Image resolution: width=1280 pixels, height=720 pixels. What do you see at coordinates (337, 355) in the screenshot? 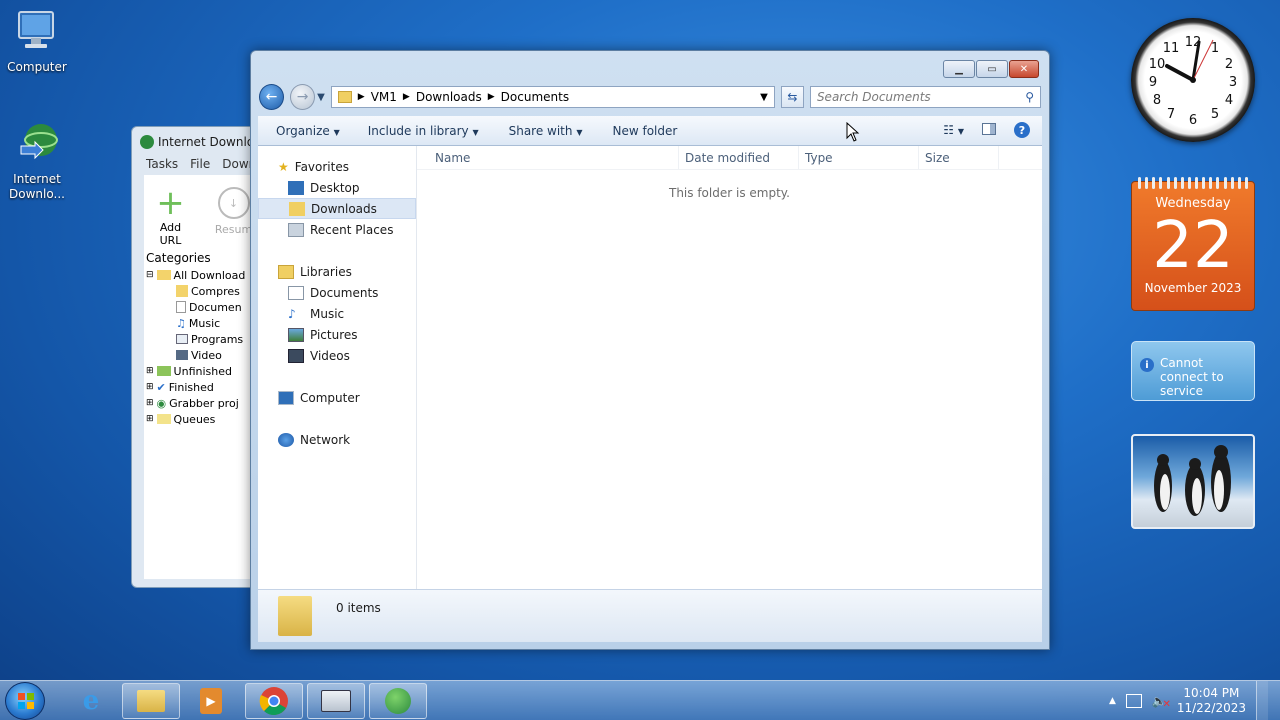
I see `nav-videos: Videos` at bounding box center [337, 355].